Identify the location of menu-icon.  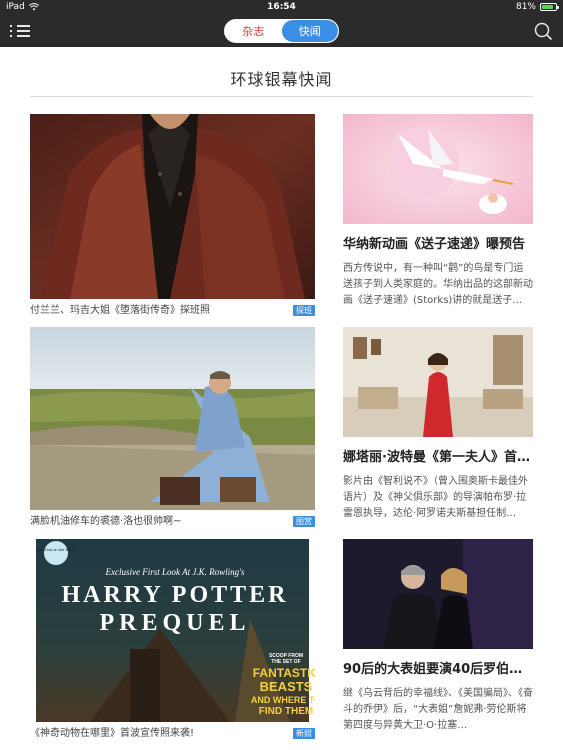
(20, 31).